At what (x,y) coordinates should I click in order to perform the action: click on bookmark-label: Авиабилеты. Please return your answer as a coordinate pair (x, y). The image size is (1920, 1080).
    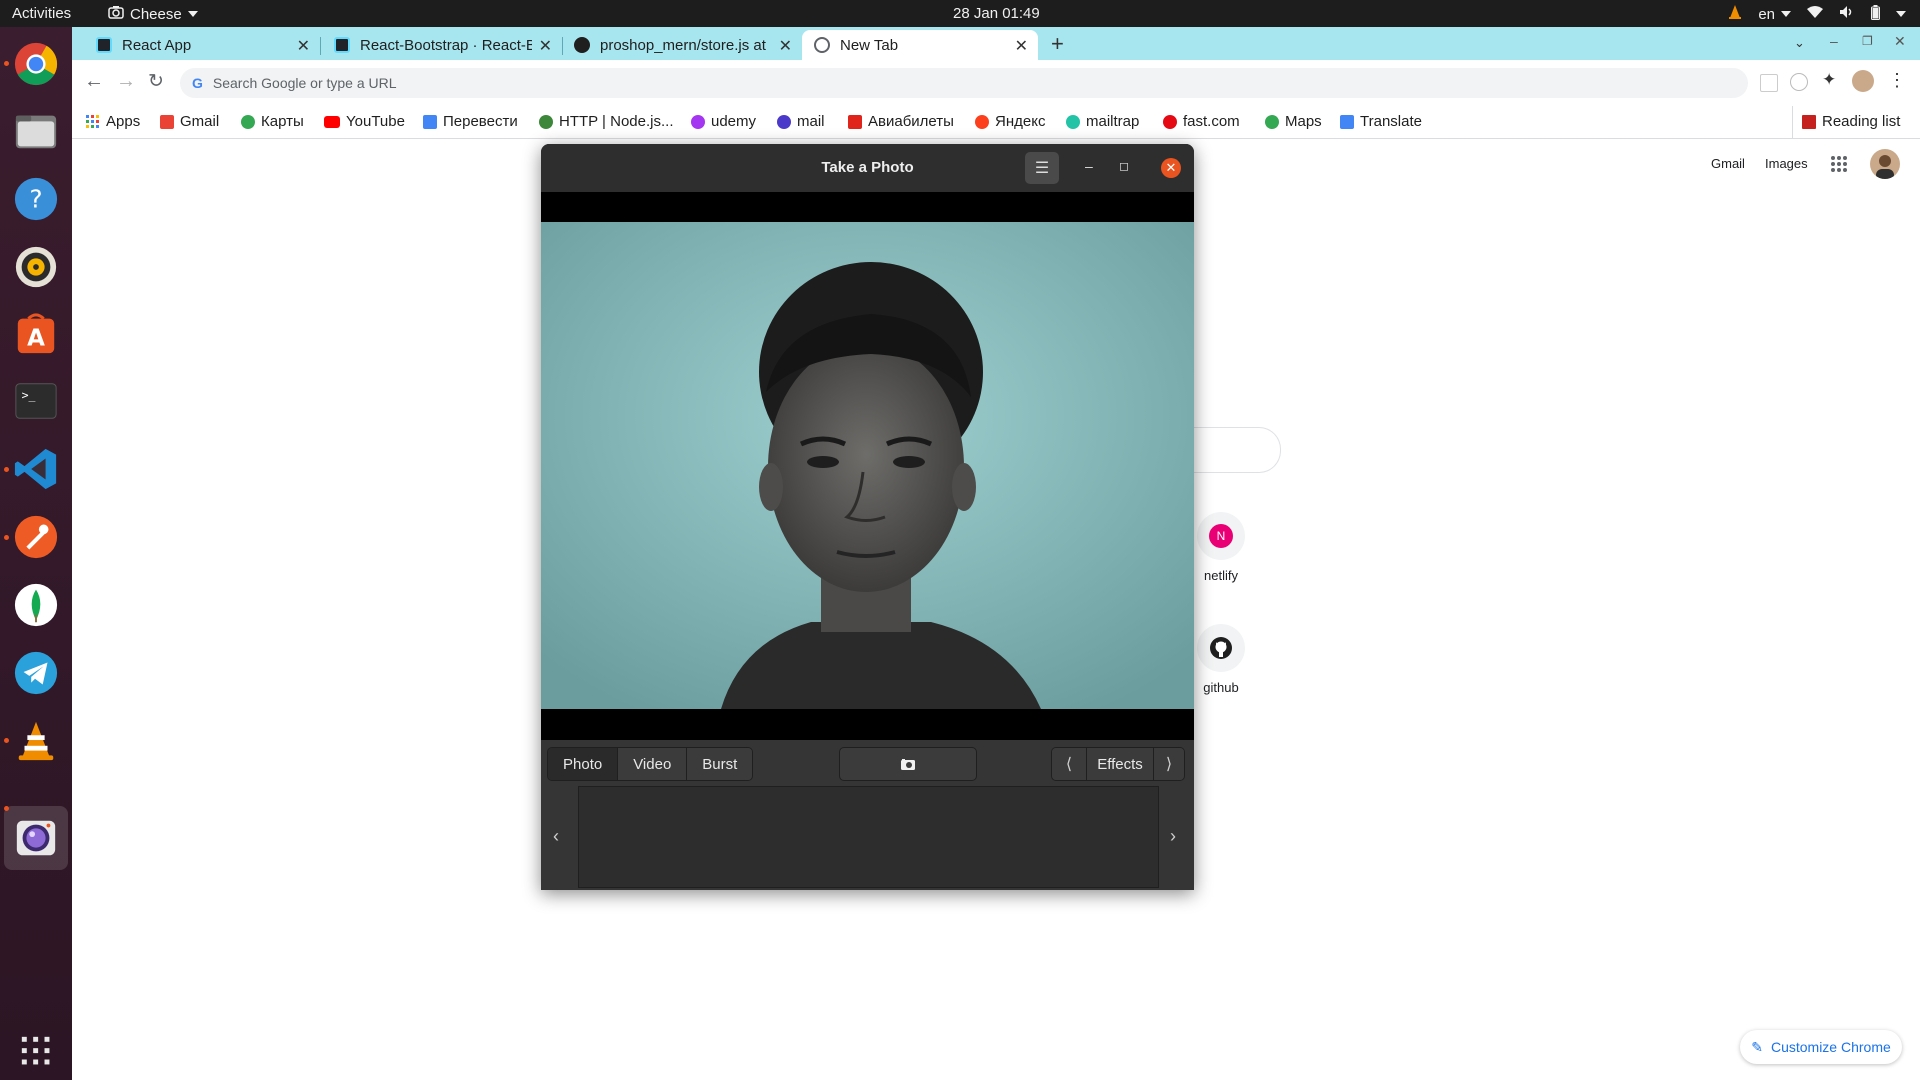
    Looking at the image, I should click on (911, 121).